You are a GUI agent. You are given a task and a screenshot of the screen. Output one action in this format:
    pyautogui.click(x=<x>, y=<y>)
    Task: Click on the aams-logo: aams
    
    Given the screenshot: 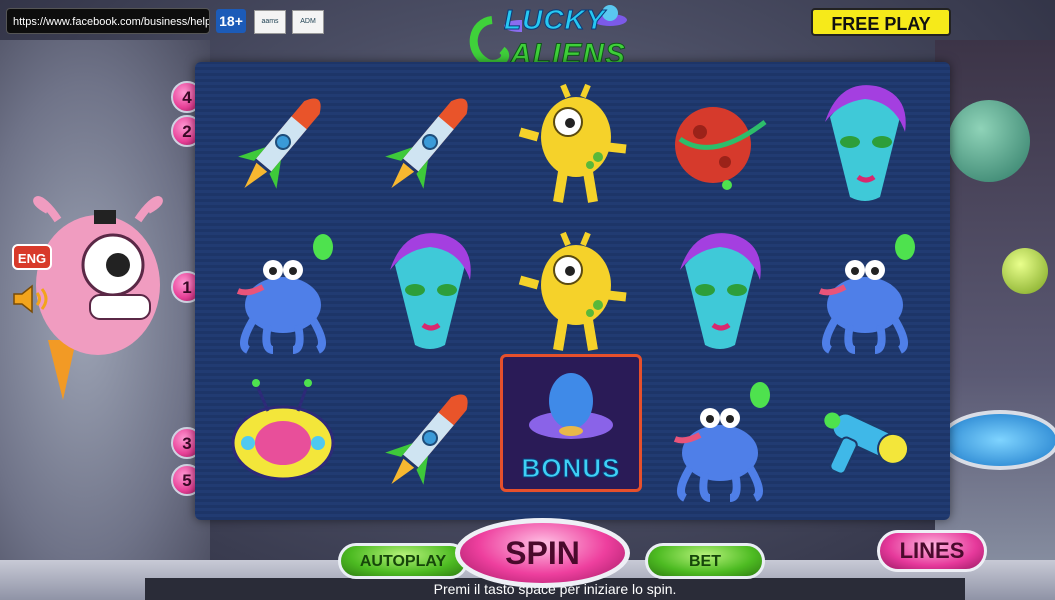 What is the action you would take?
    pyautogui.click(x=270, y=22)
    